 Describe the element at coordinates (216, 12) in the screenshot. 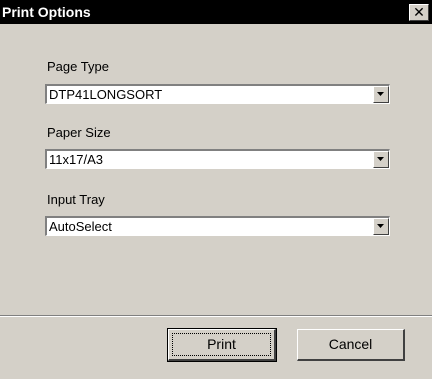

I see `title-bar: Print Options ✕` at that location.